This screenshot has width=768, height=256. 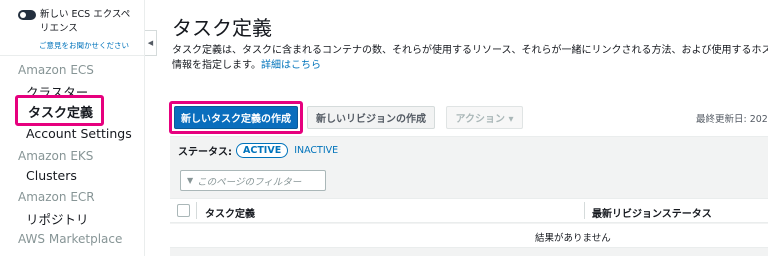 I want to click on create-task-definition-button: 新しいタスク定義の作成, so click(x=236, y=117).